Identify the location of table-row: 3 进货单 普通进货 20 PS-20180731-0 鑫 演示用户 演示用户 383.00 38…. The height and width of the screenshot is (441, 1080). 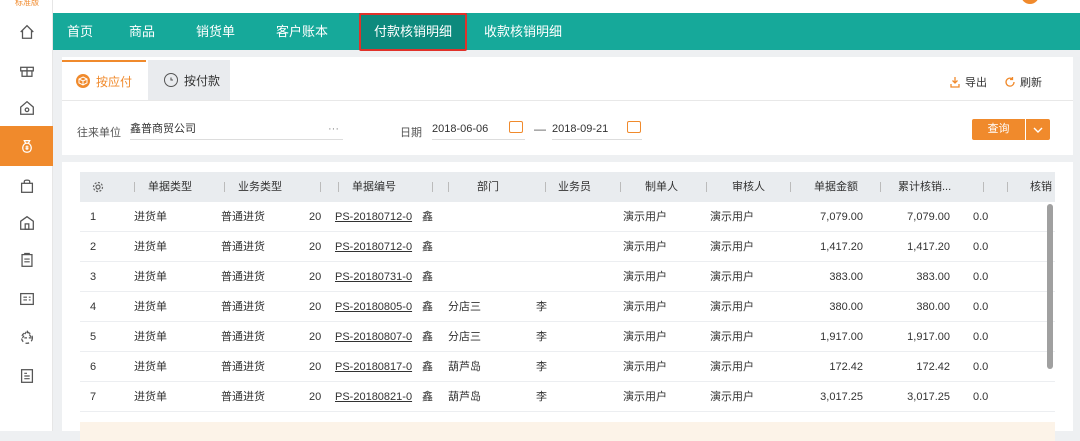
(567, 277).